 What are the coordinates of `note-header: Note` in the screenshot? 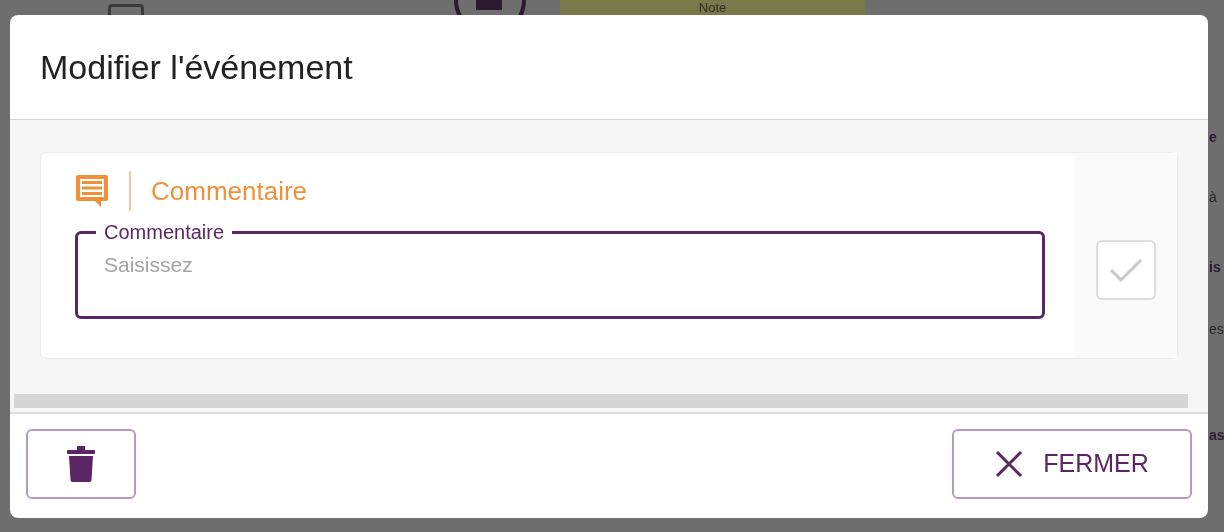 It's located at (712, 7).